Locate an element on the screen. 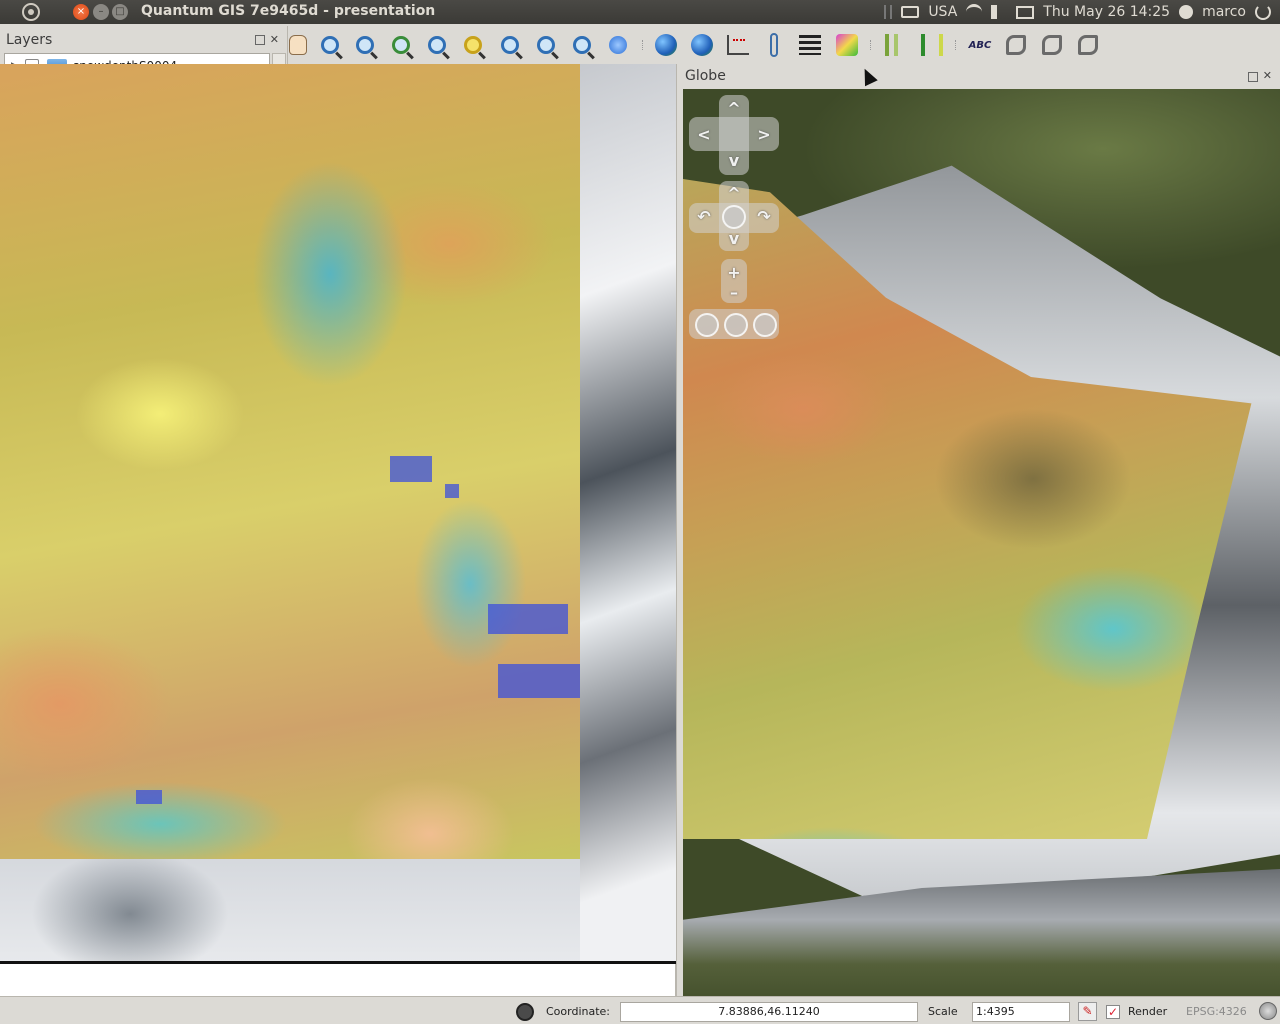 This screenshot has height=1024, width=1280. refresh-globe-icon is located at coordinates (765, 325).